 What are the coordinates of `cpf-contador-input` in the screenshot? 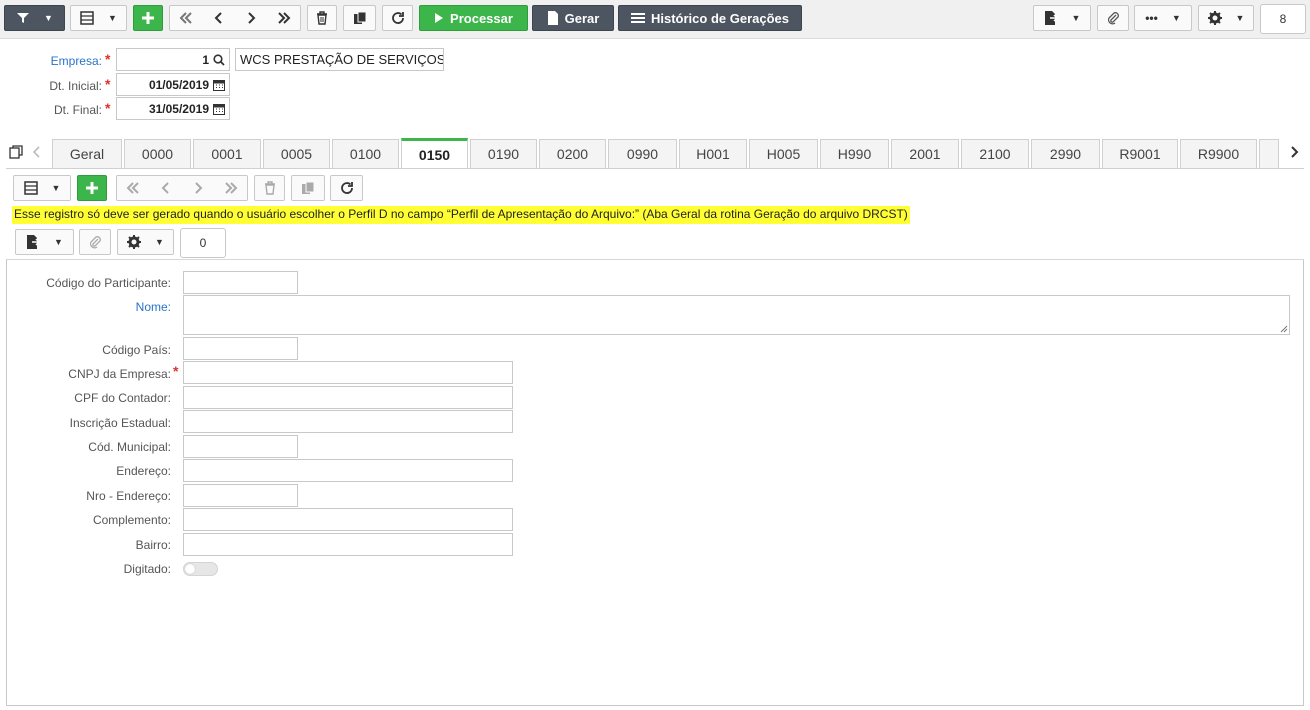 It's located at (348, 397).